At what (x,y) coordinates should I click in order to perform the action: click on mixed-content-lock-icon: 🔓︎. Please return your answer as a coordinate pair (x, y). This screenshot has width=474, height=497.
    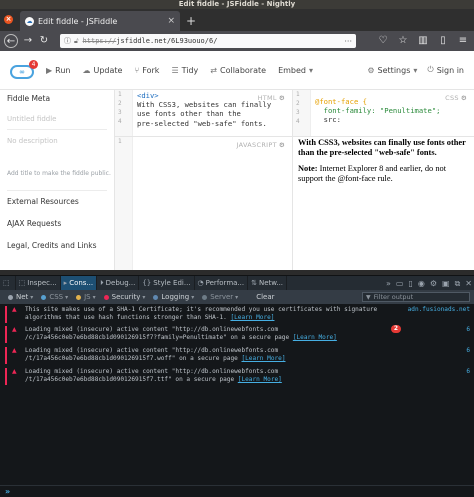
    Looking at the image, I should click on (76, 41).